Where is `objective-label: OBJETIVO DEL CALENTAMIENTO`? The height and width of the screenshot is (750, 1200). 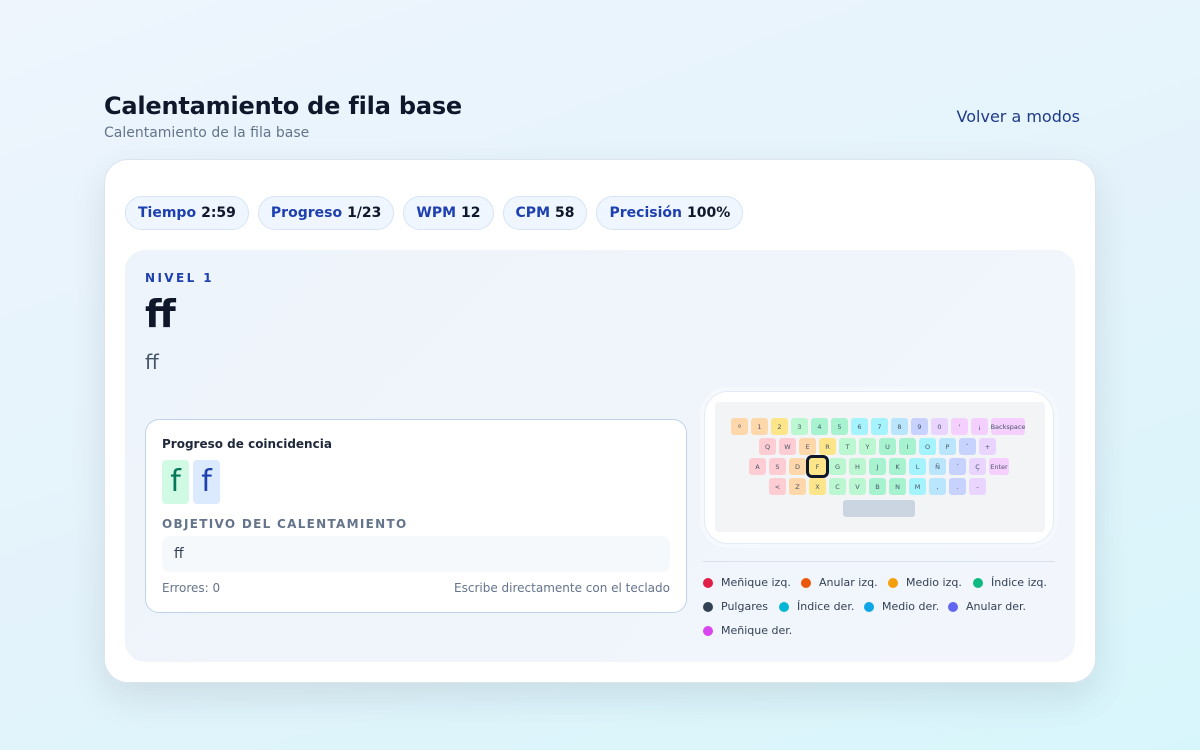
objective-label: OBJETIVO DEL CALENTAMIENTO is located at coordinates (285, 524).